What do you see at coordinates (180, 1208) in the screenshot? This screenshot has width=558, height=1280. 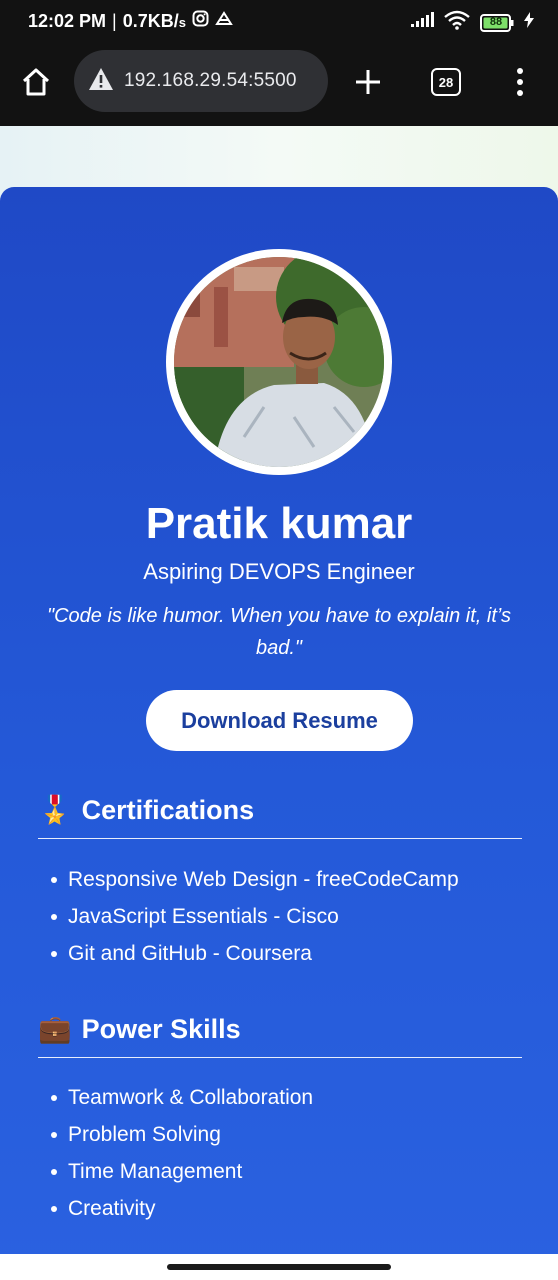 I see `skill-item: Creativity` at bounding box center [180, 1208].